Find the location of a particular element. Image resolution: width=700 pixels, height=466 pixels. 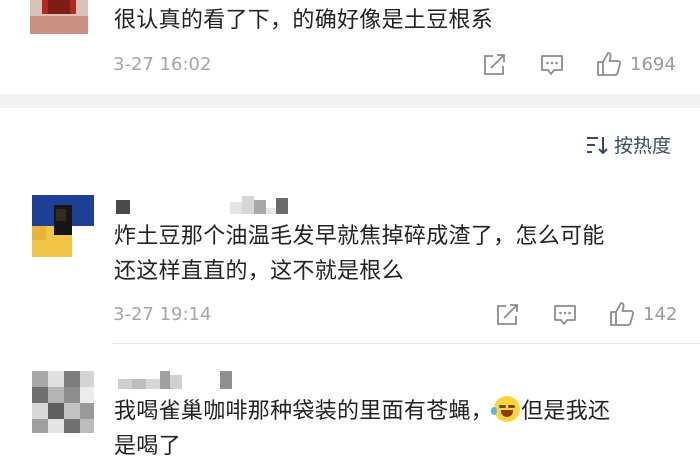

sort-icon is located at coordinates (597, 145).